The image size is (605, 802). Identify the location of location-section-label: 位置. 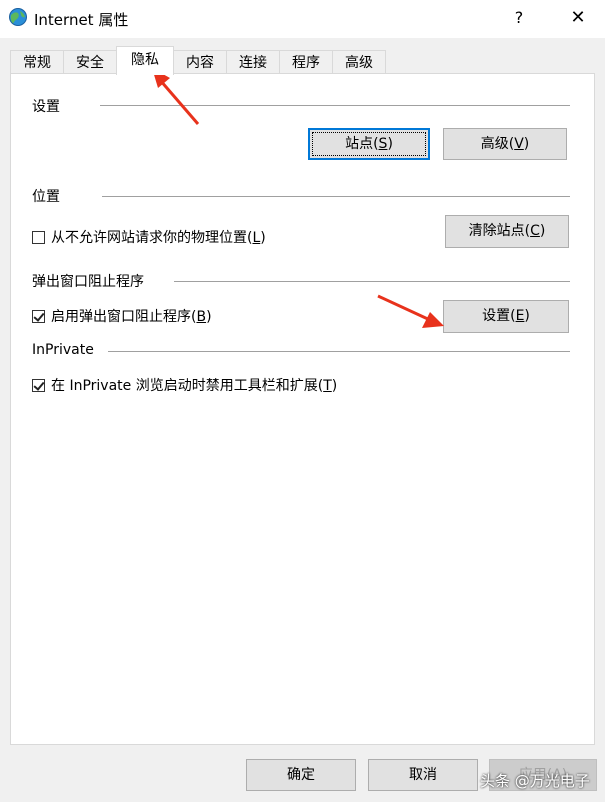
(46, 197).